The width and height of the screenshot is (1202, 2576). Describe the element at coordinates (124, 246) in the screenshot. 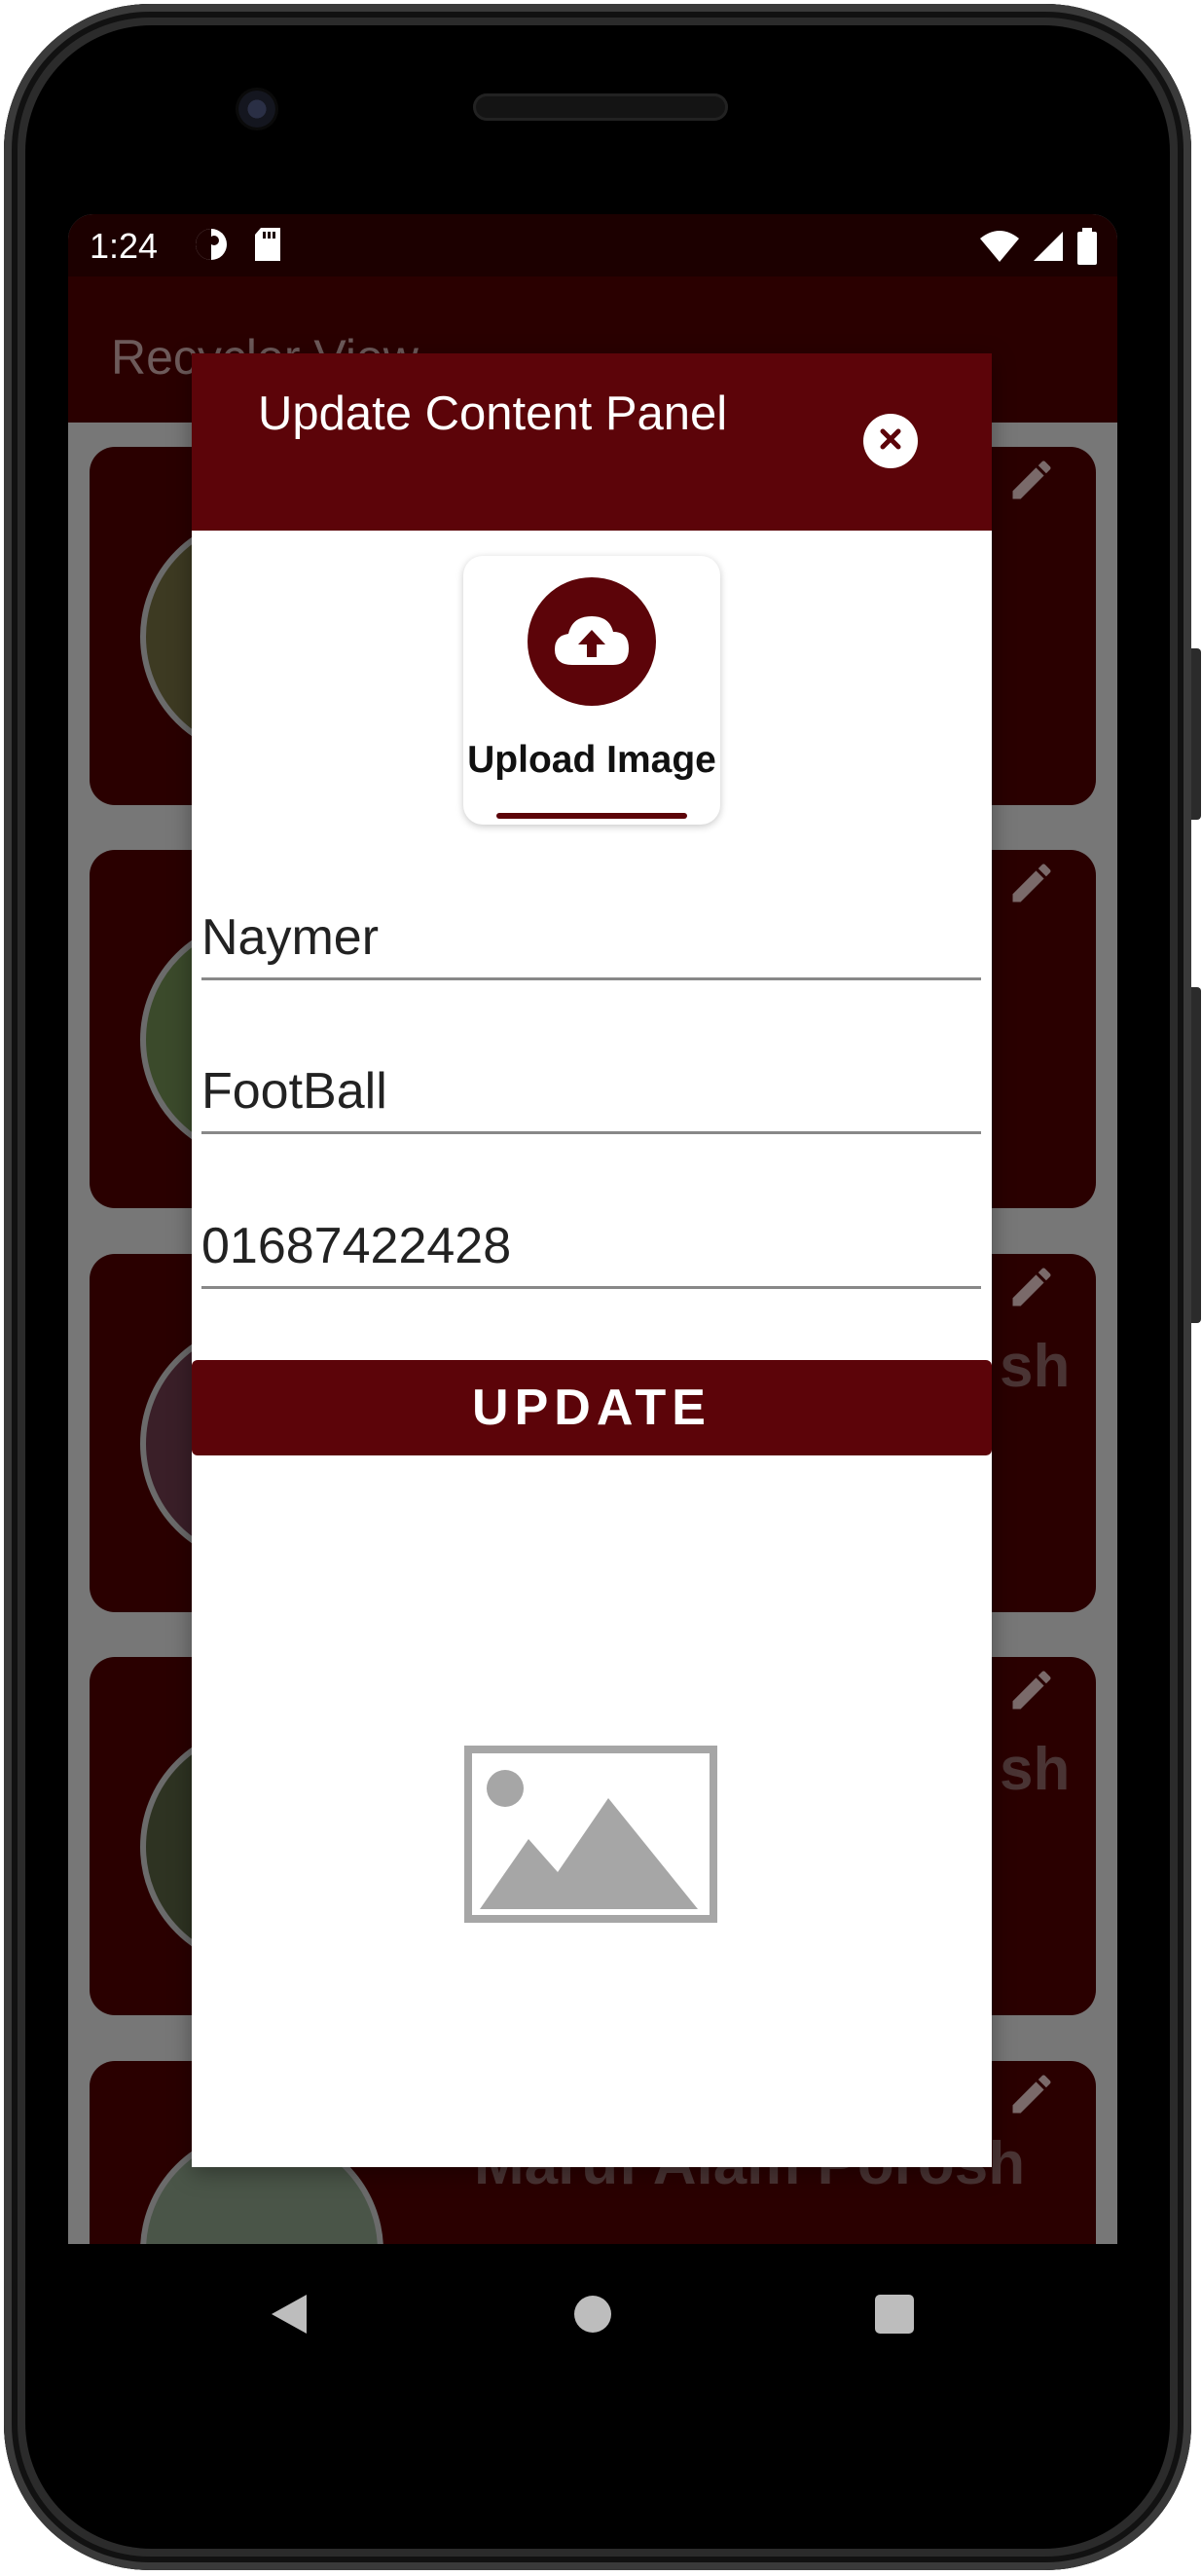

I see `status-time: 1:24` at that location.